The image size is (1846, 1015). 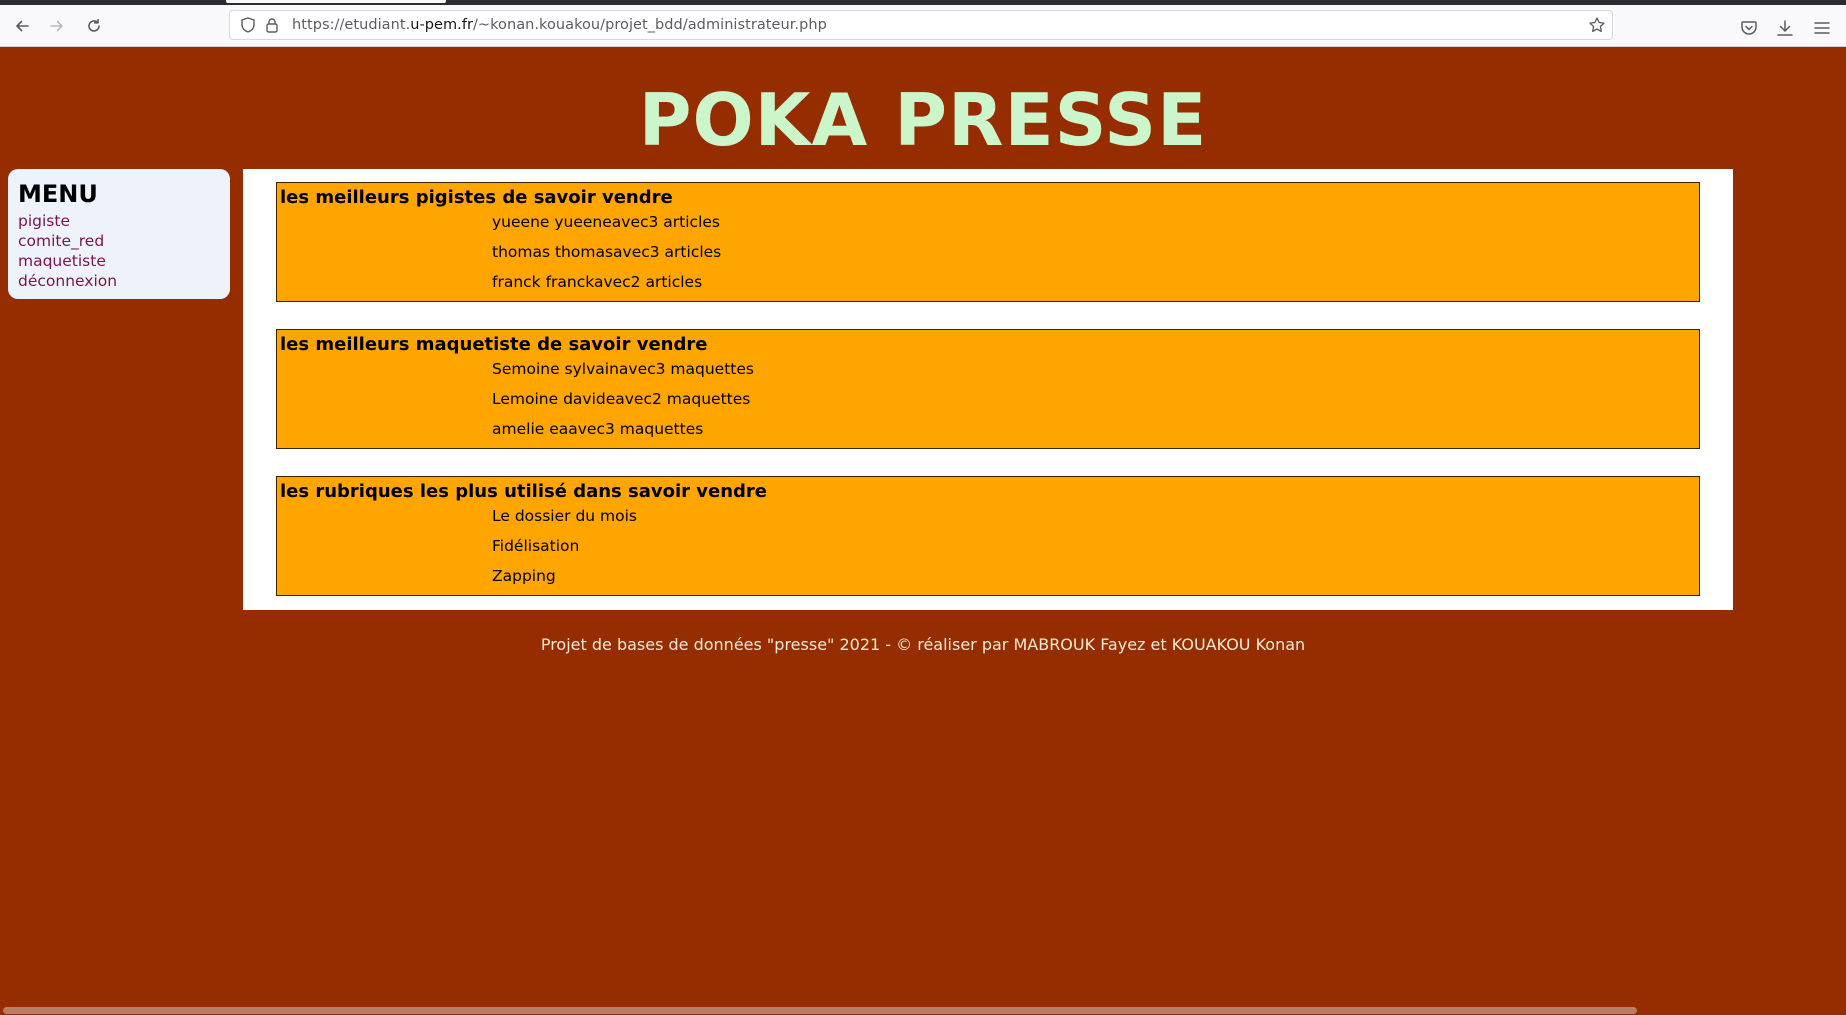 I want to click on arrow-right-icon, so click(x=56, y=26).